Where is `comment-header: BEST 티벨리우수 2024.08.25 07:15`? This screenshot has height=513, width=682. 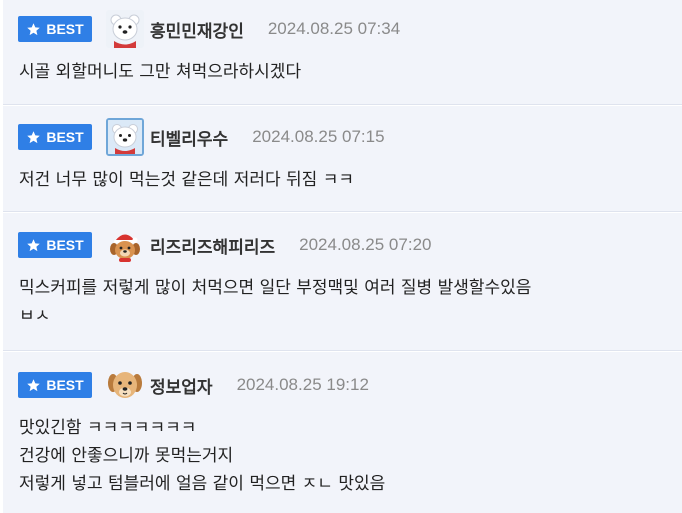
comment-header: BEST 티벨리우수 2024.08.25 07:15 is located at coordinates (201, 137).